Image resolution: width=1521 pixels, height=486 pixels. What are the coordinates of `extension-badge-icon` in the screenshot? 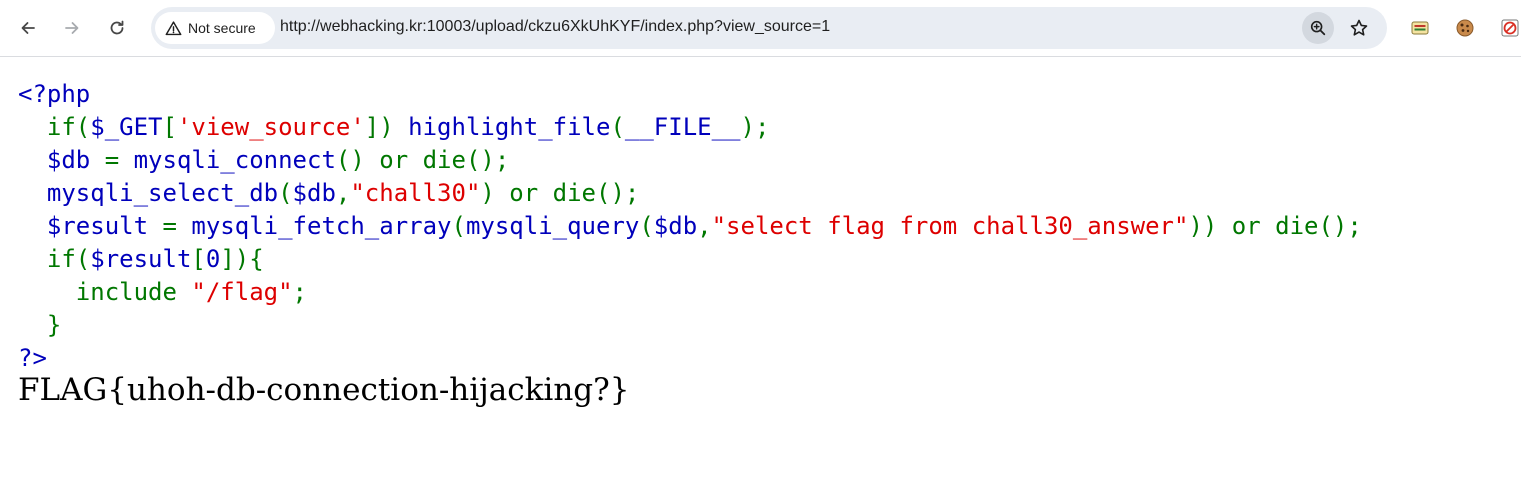 It's located at (1420, 28).